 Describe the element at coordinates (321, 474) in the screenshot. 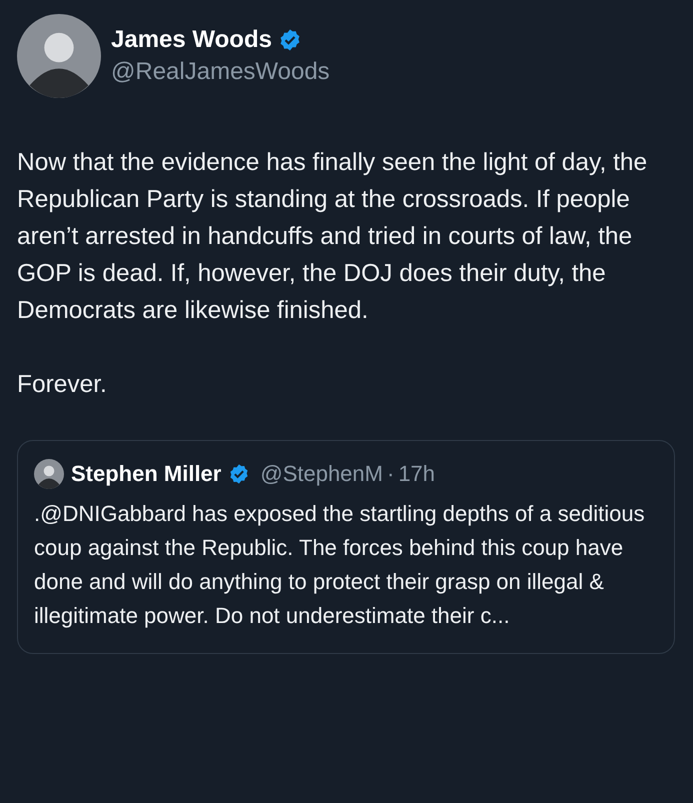

I see `author-handle: @StephenM` at that location.